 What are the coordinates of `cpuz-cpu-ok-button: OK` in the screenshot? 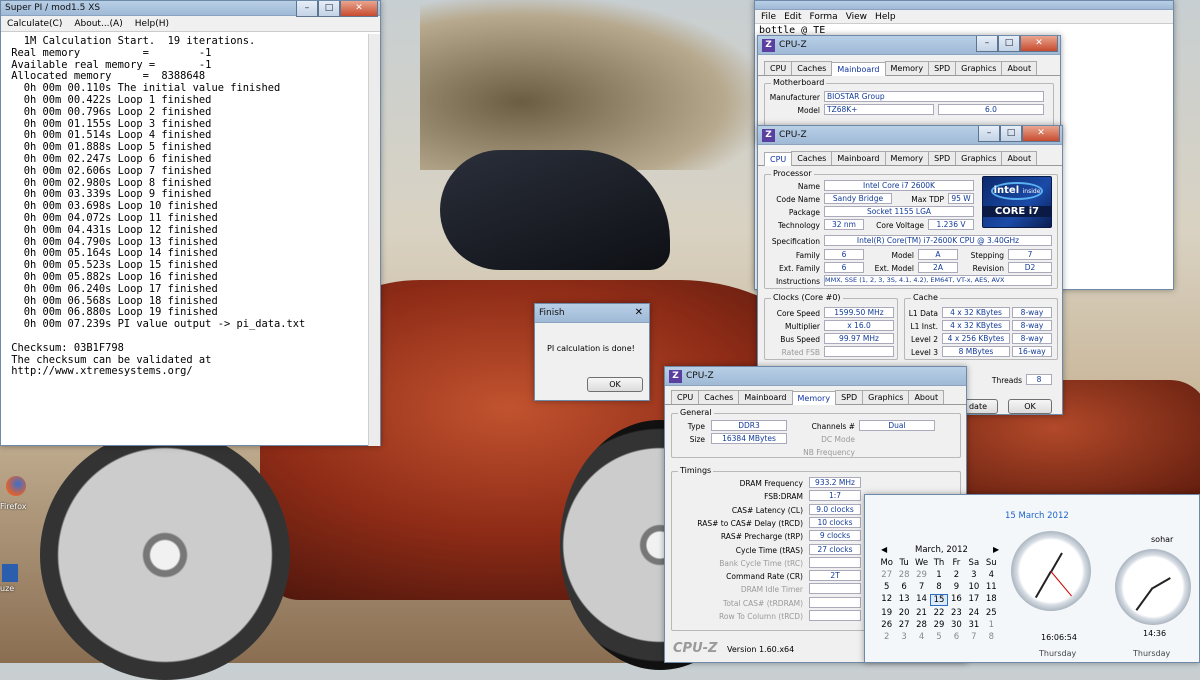 It's located at (1030, 406).